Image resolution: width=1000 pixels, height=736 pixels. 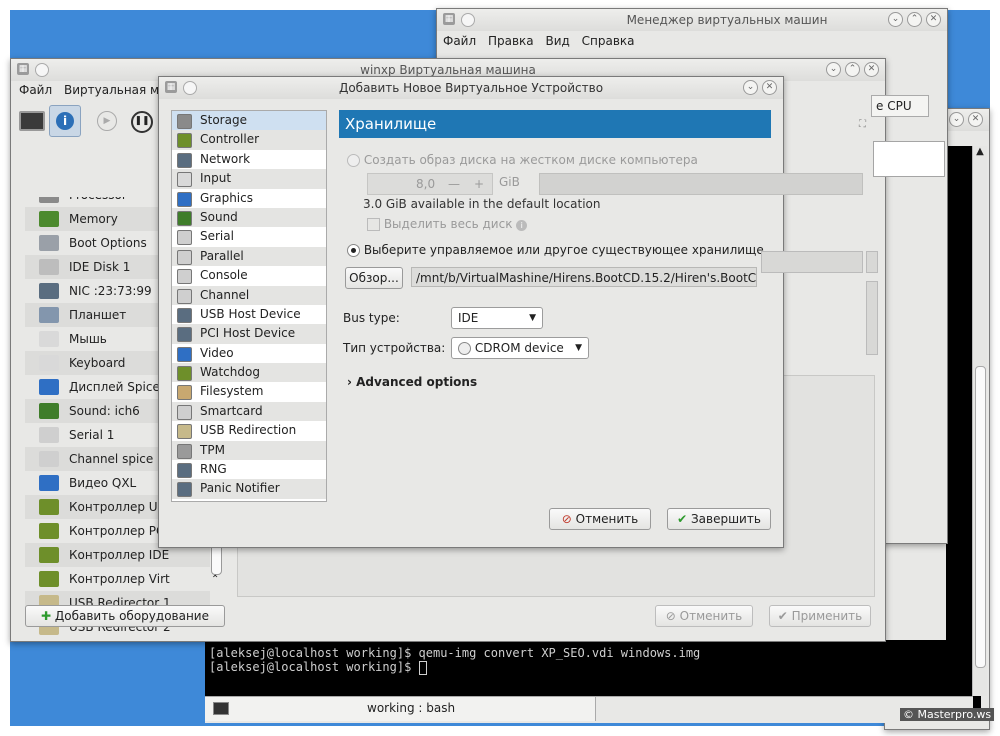 I want to click on device-category-item: USB Redirection, so click(x=249, y=430).